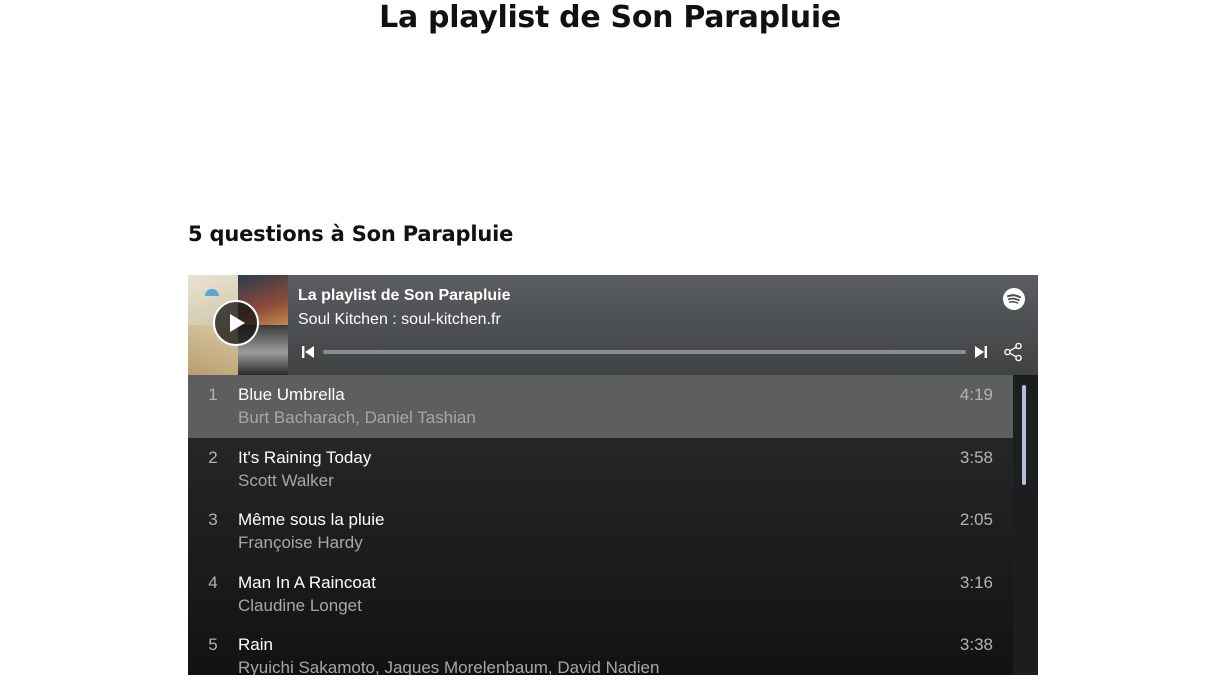 This screenshot has height=697, width=1220. What do you see at coordinates (300, 542) in the screenshot?
I see `track-artist: Françoise Hardy` at bounding box center [300, 542].